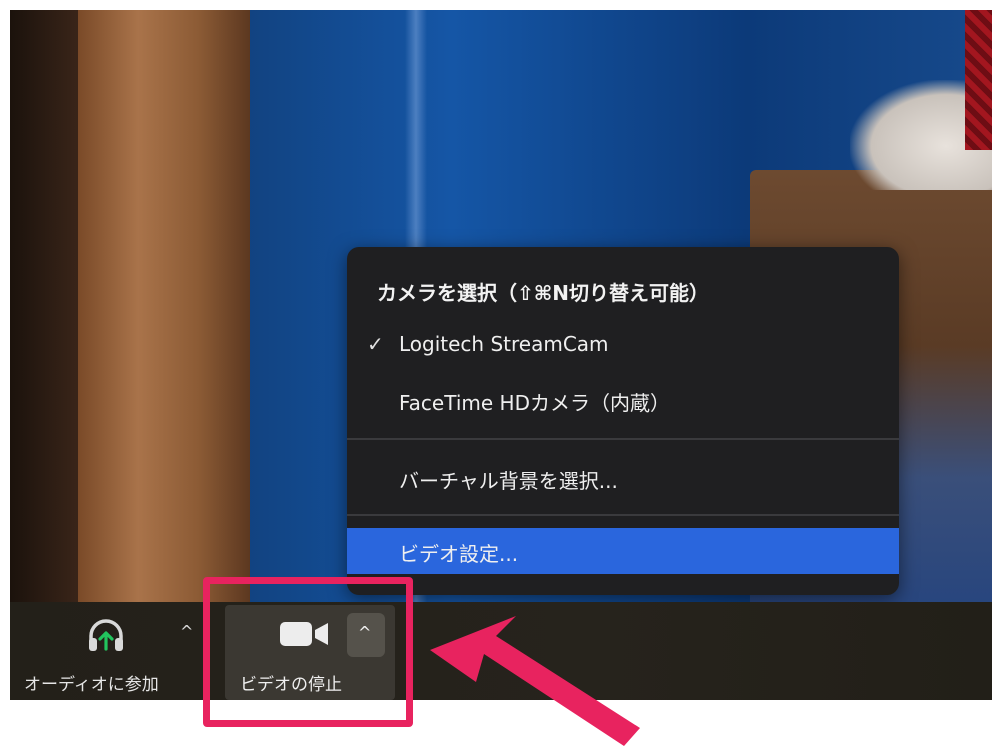 The width and height of the screenshot is (992, 746). Describe the element at coordinates (543, 293) in the screenshot. I see `menu-header: カメラを選択（⇧⌘N切り替え可能）` at that location.